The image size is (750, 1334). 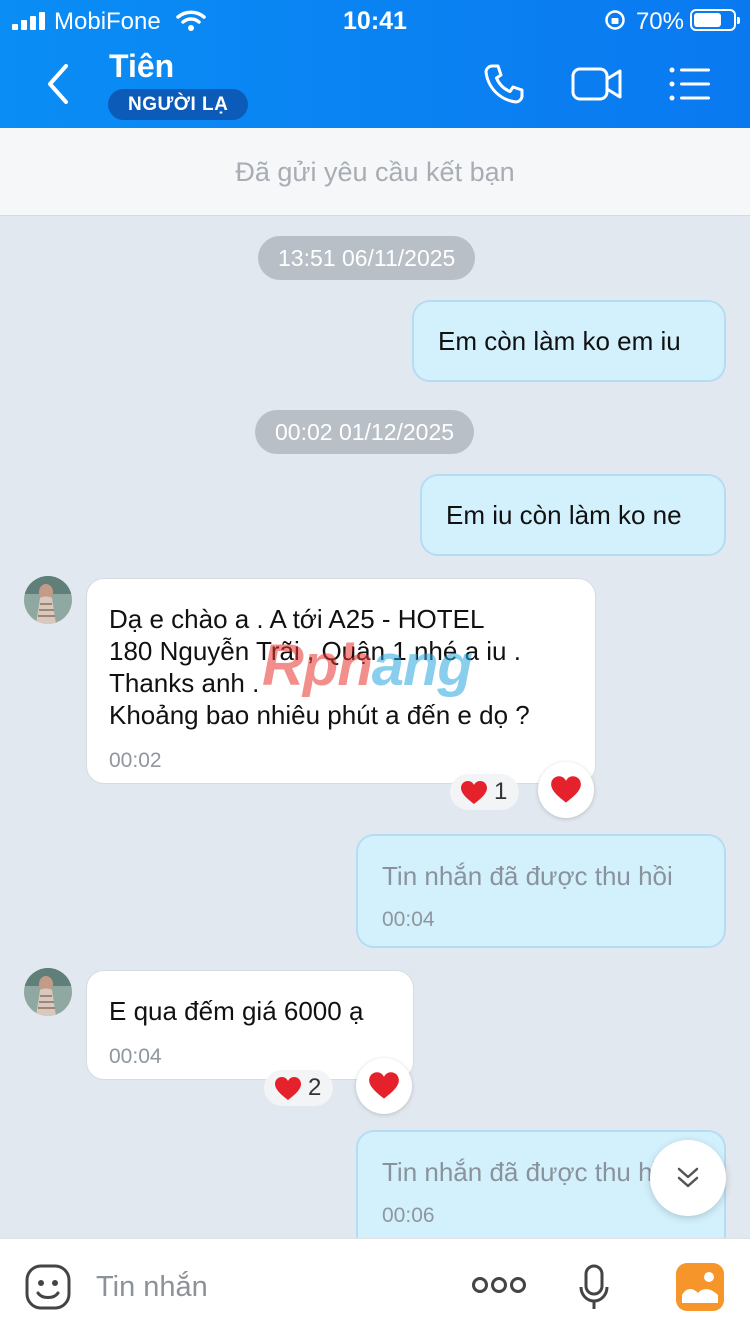 What do you see at coordinates (48, 1287) in the screenshot?
I see `sticker-emoji-icon` at bounding box center [48, 1287].